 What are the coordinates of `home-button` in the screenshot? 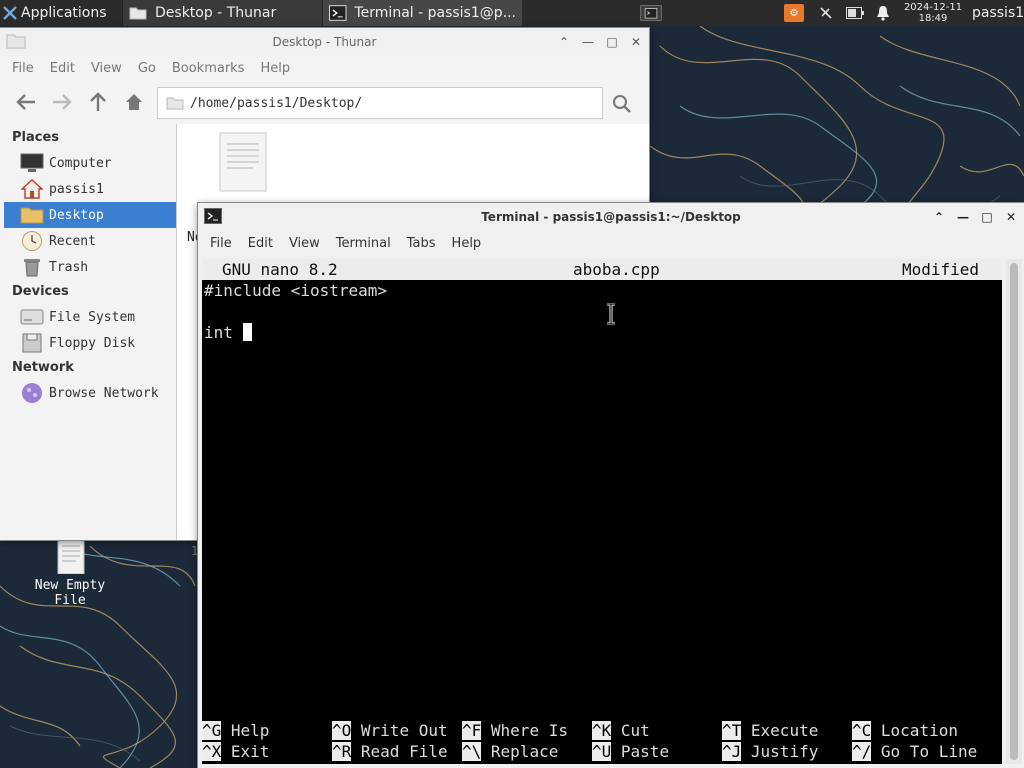 It's located at (134, 102).